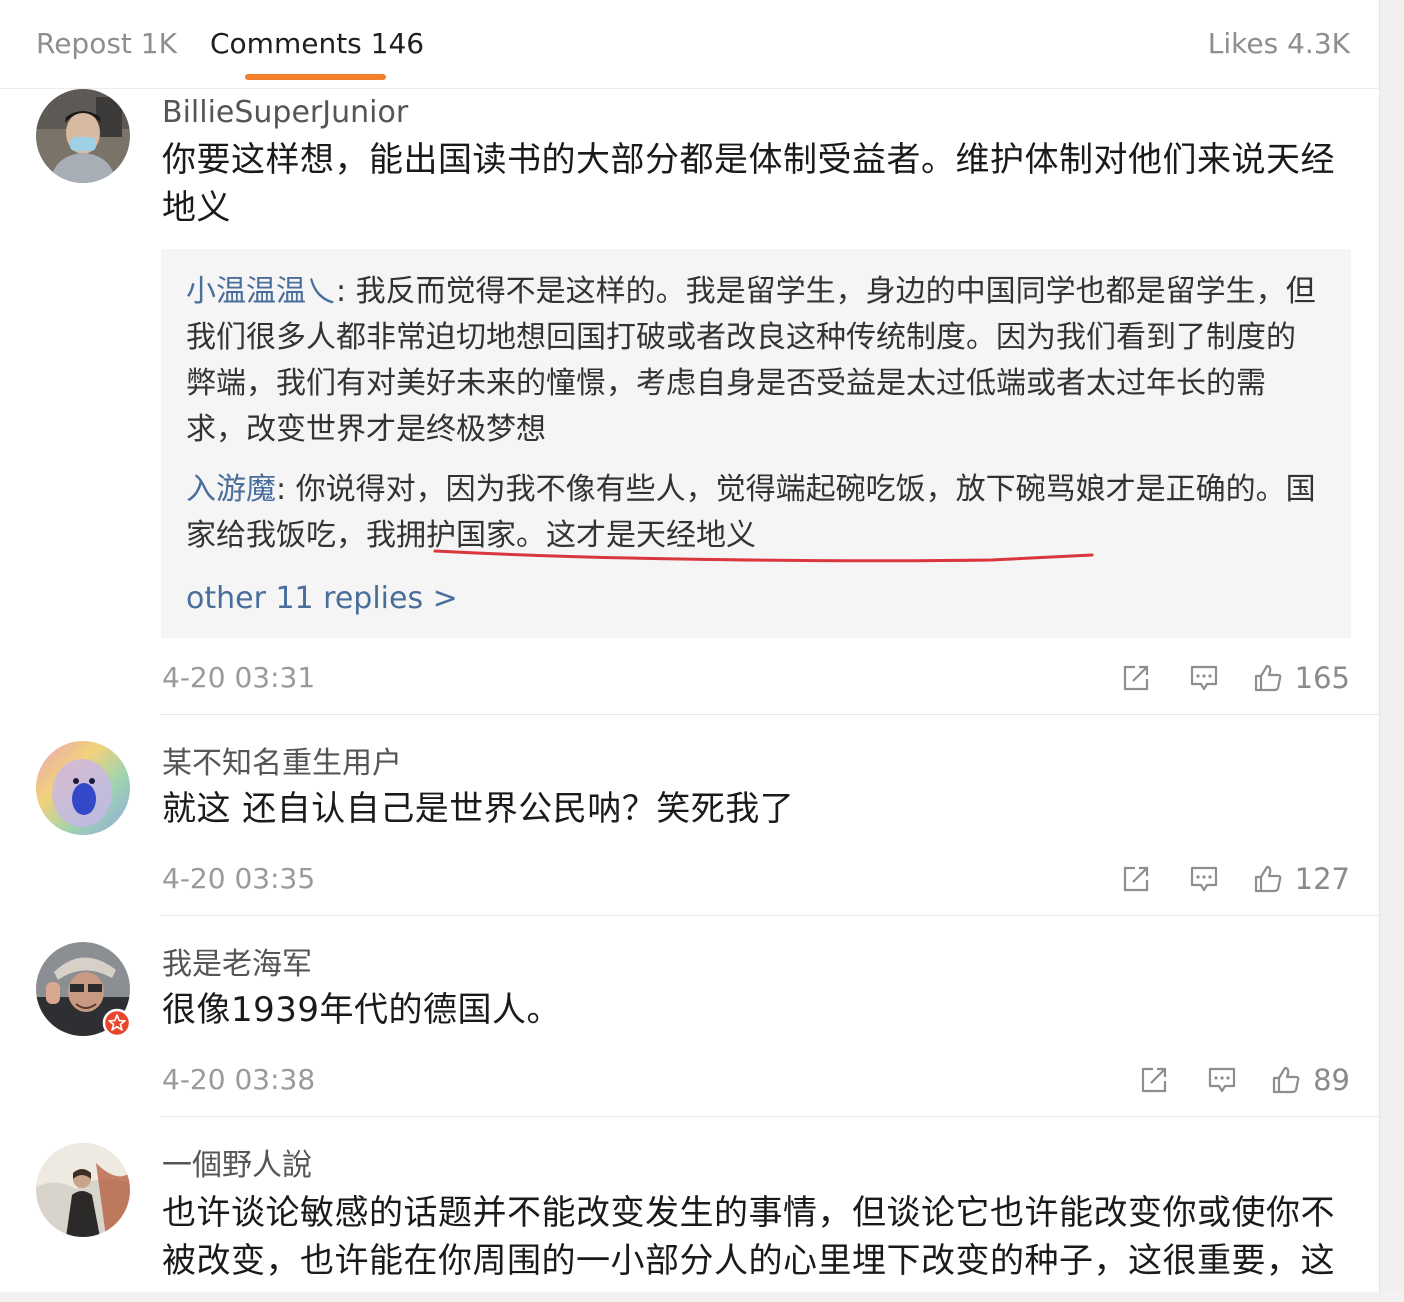 The height and width of the screenshot is (1302, 1404). I want to click on more-replies-link: other 11 replies >, so click(322, 599).